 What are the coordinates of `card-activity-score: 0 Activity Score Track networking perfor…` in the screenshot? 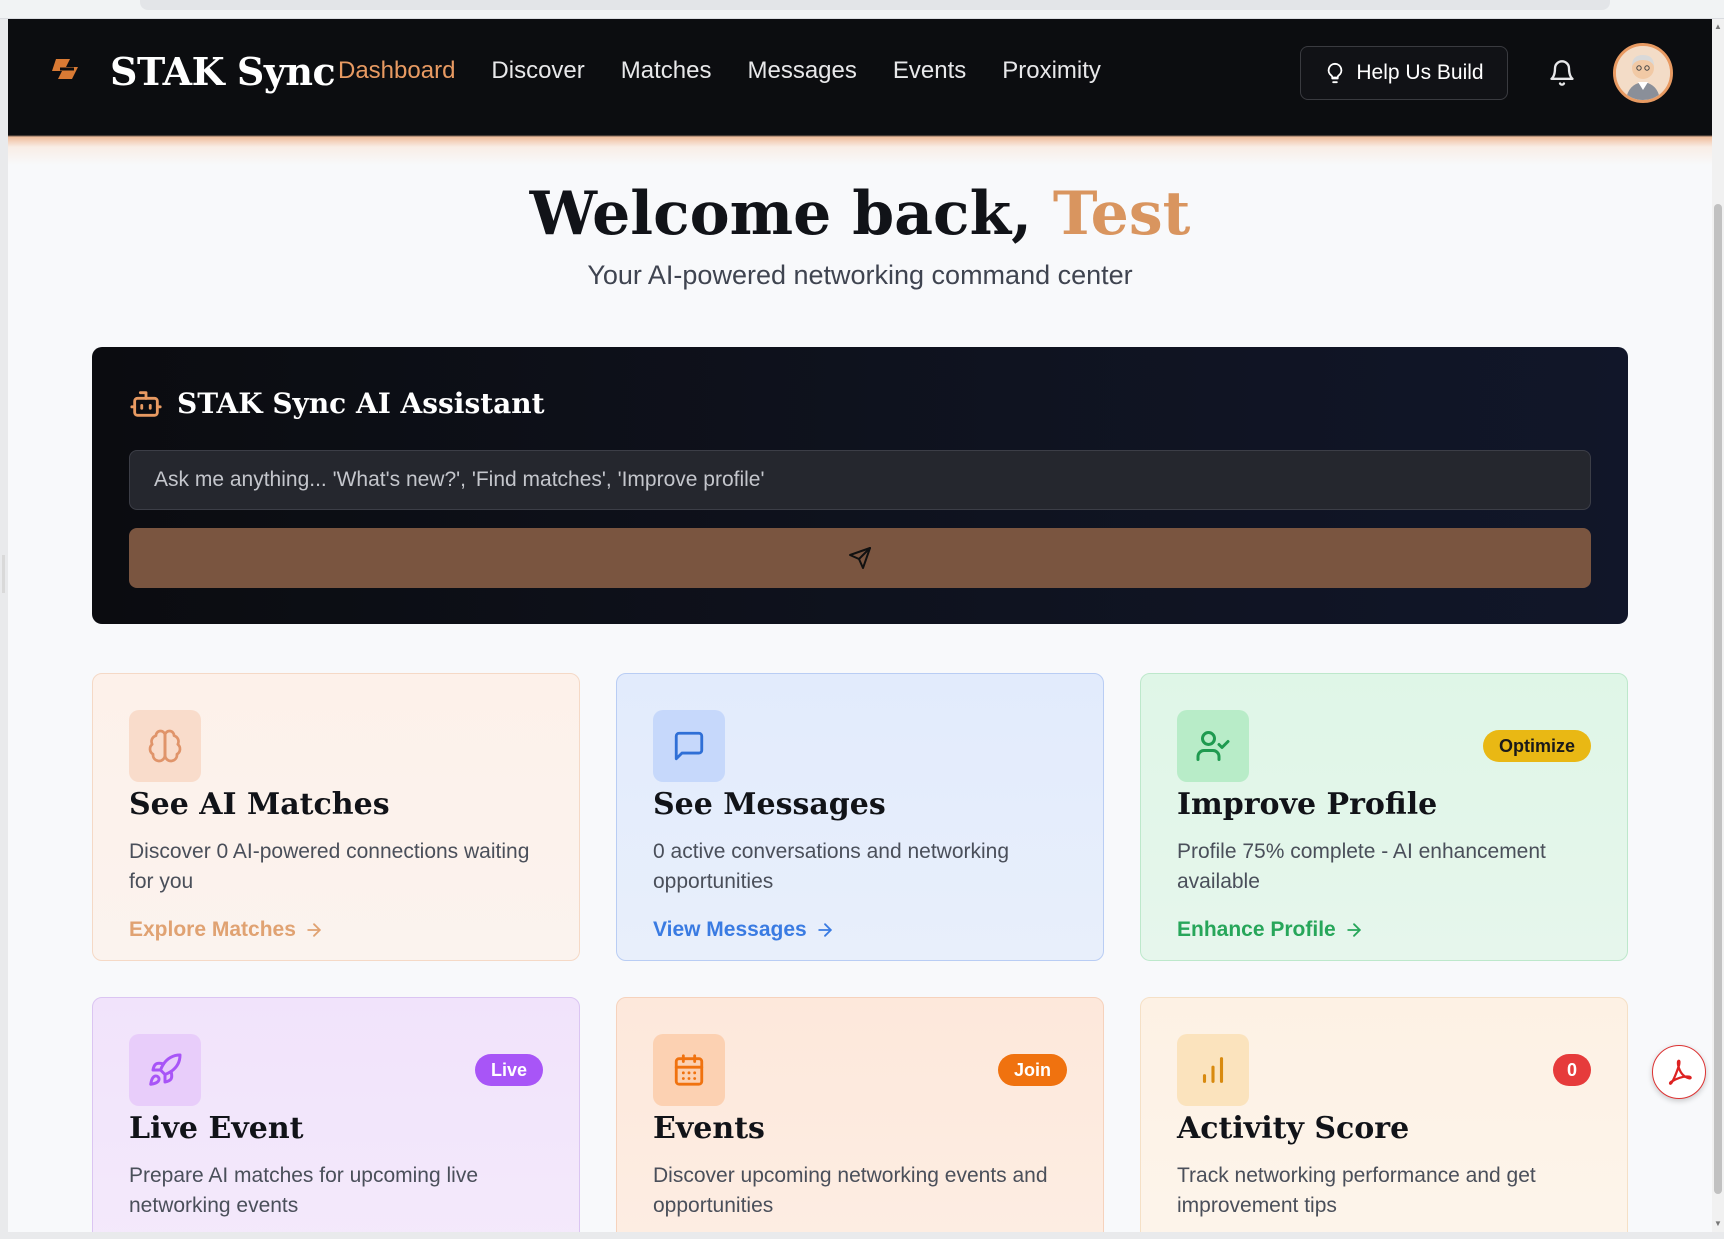 It's located at (1384, 1114).